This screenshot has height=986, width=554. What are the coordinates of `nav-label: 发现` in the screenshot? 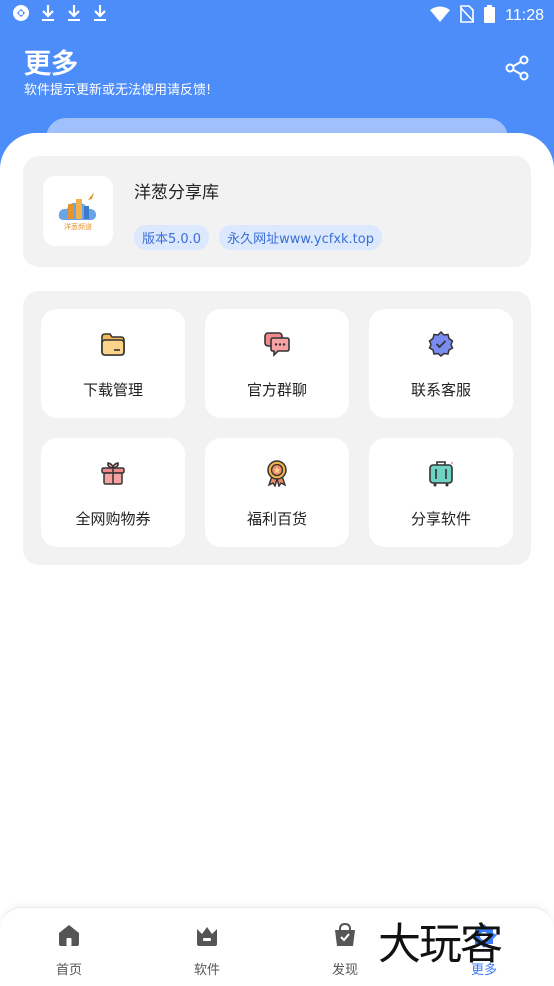 It's located at (344, 970).